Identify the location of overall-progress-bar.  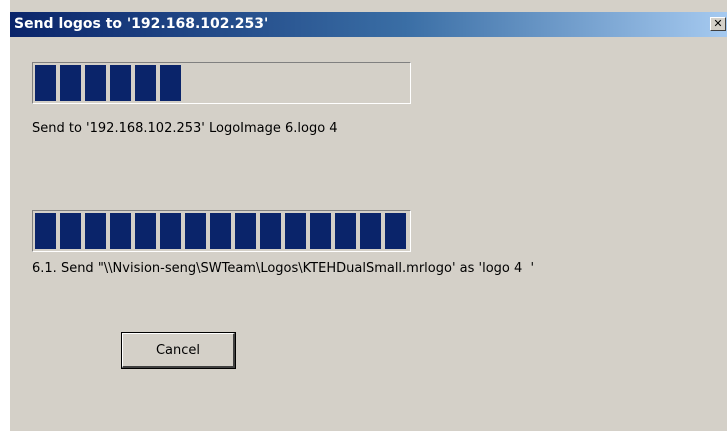
(221, 83).